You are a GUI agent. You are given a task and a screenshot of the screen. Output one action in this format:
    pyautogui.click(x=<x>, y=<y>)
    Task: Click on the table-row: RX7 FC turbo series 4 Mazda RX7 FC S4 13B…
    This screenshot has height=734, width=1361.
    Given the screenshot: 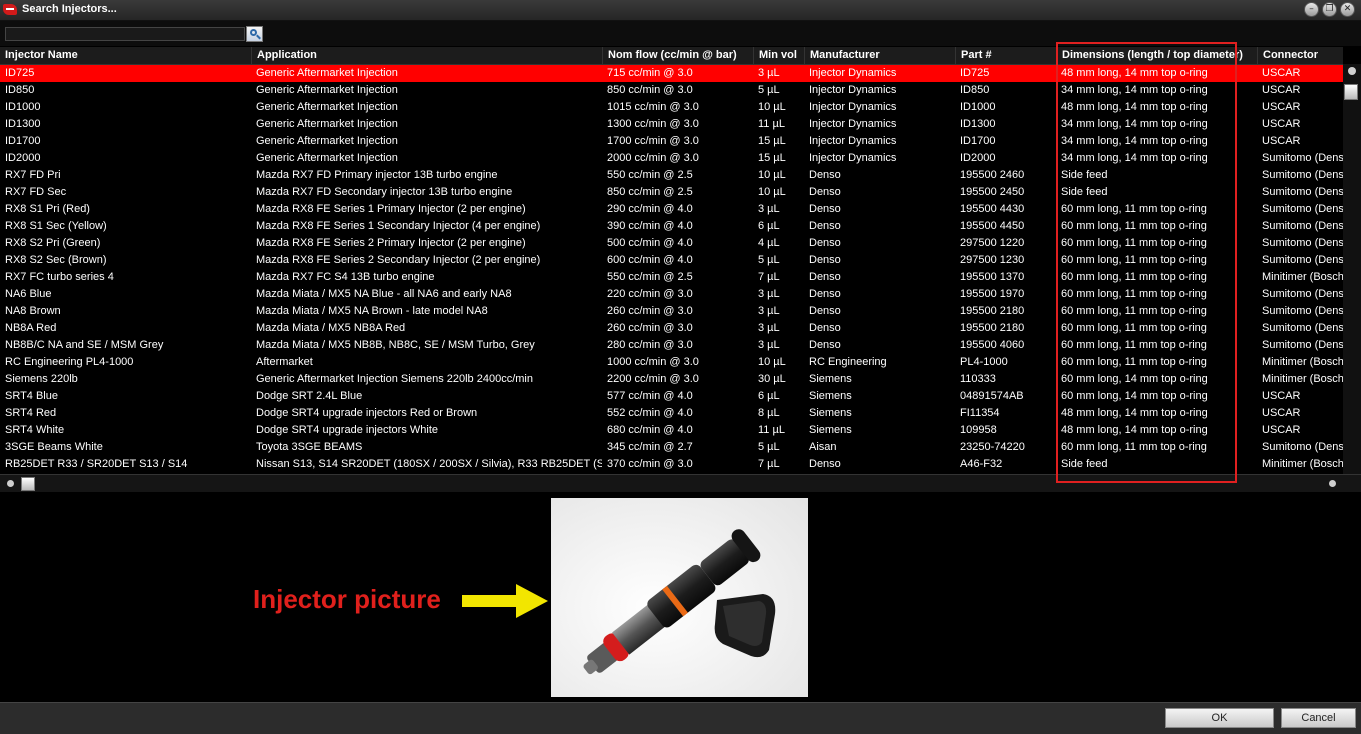 What is the action you would take?
    pyautogui.click(x=671, y=277)
    